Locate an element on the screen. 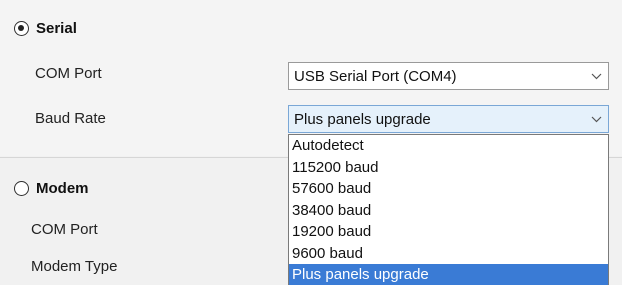 The width and height of the screenshot is (622, 285). serial-radio-option: Serial is located at coordinates (45, 28).